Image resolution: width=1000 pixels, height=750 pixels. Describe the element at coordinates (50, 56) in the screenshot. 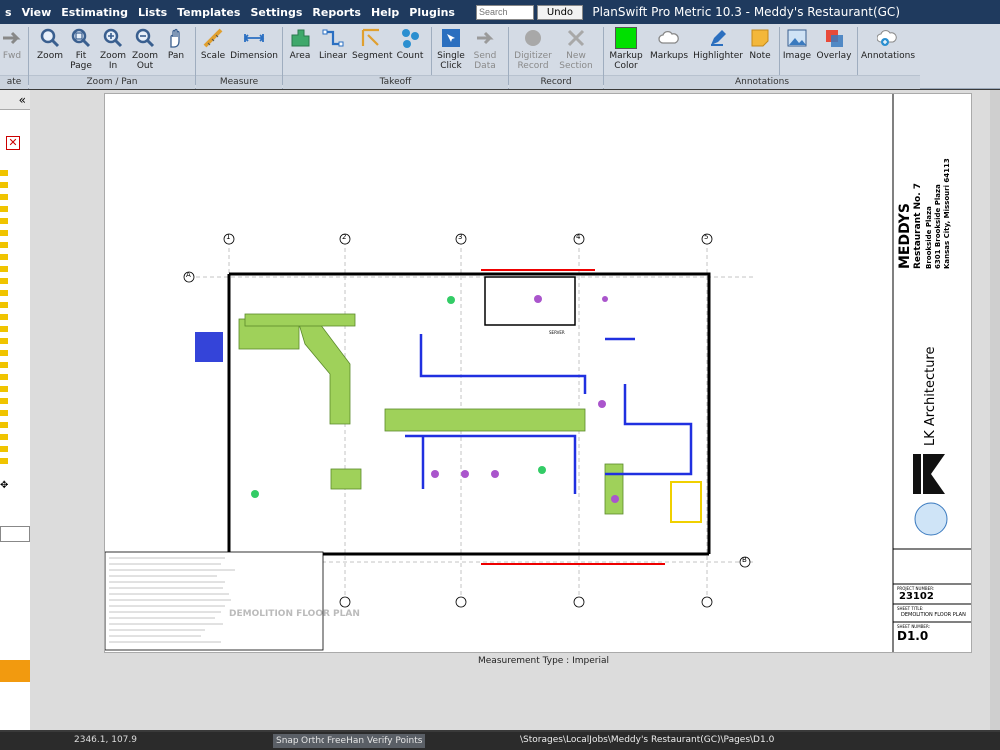

I see `zoom-label: Zoom` at that location.